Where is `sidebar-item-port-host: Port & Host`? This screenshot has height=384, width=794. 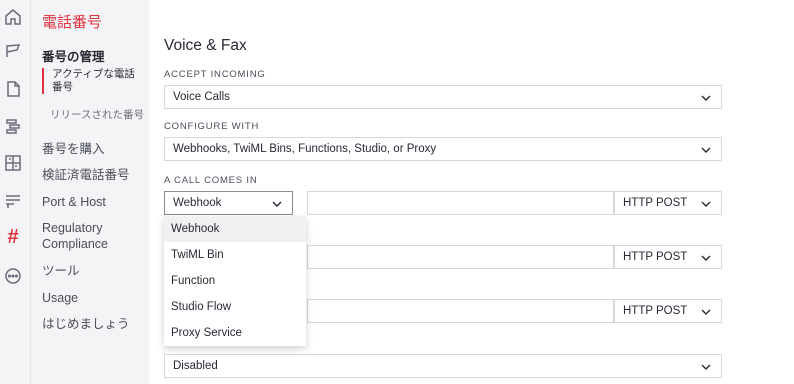 sidebar-item-port-host: Port & Host is located at coordinates (74, 202).